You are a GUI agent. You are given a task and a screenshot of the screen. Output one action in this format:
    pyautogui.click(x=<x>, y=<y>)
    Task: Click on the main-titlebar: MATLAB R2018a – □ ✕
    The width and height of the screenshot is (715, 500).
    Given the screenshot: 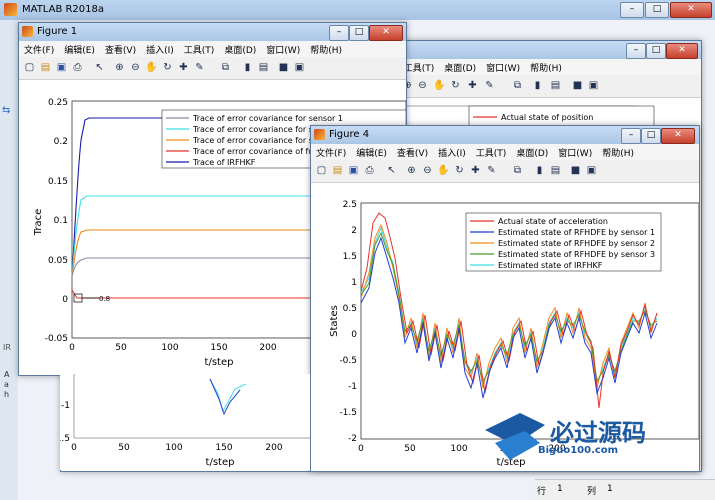 What is the action you would take?
    pyautogui.click(x=357, y=10)
    